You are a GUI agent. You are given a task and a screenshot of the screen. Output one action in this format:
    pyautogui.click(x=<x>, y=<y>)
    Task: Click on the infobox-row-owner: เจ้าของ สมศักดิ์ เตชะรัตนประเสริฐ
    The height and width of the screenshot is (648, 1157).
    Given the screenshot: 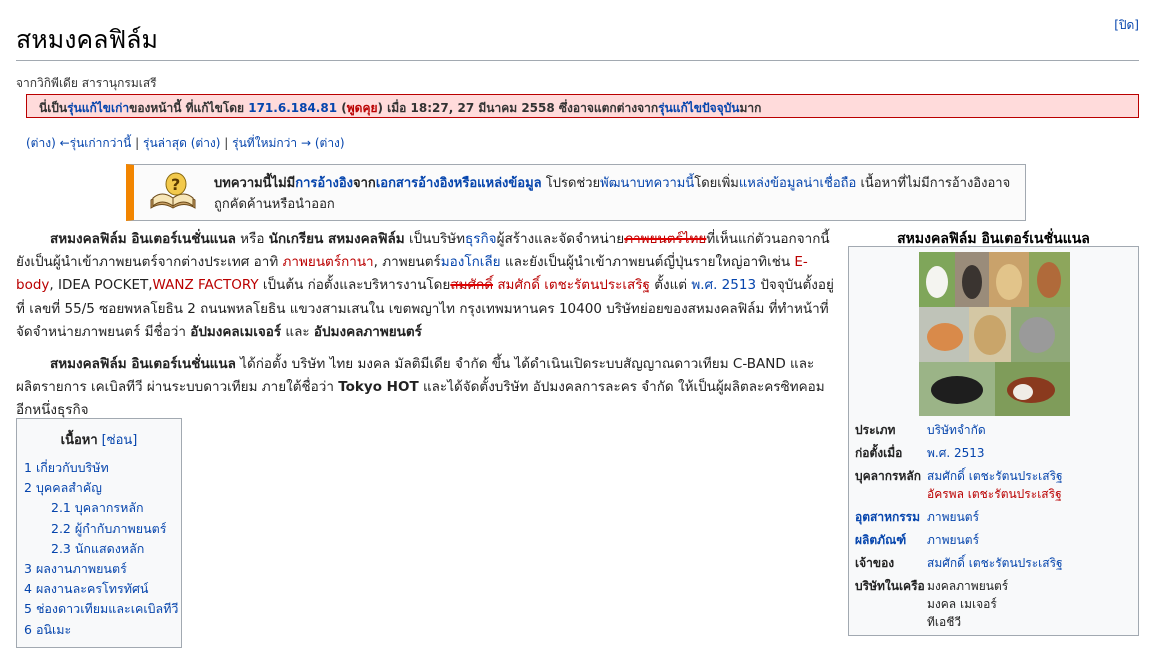 What is the action you would take?
    pyautogui.click(x=995, y=563)
    